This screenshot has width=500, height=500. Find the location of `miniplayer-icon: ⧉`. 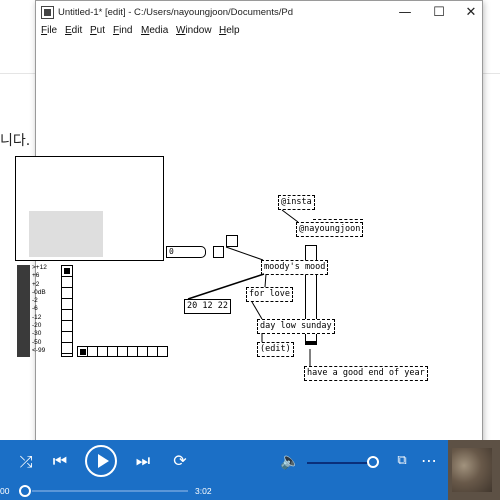

miniplayer-icon: ⧉ is located at coordinates (402, 460).